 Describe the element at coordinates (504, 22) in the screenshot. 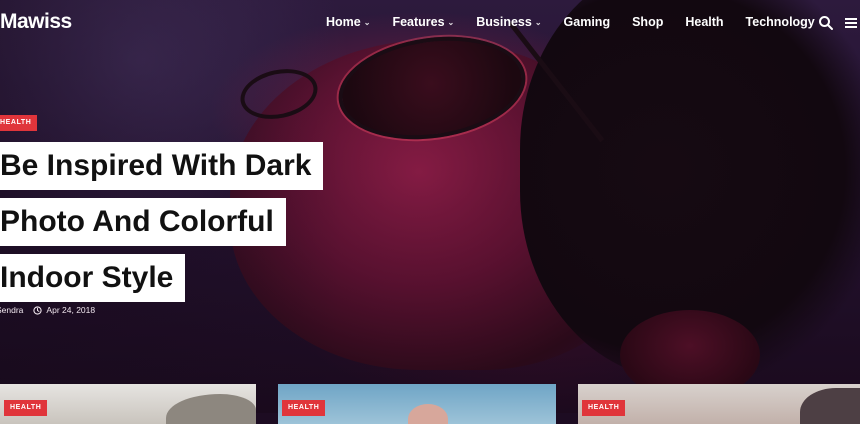

I see `nav-item-label: Business` at that location.